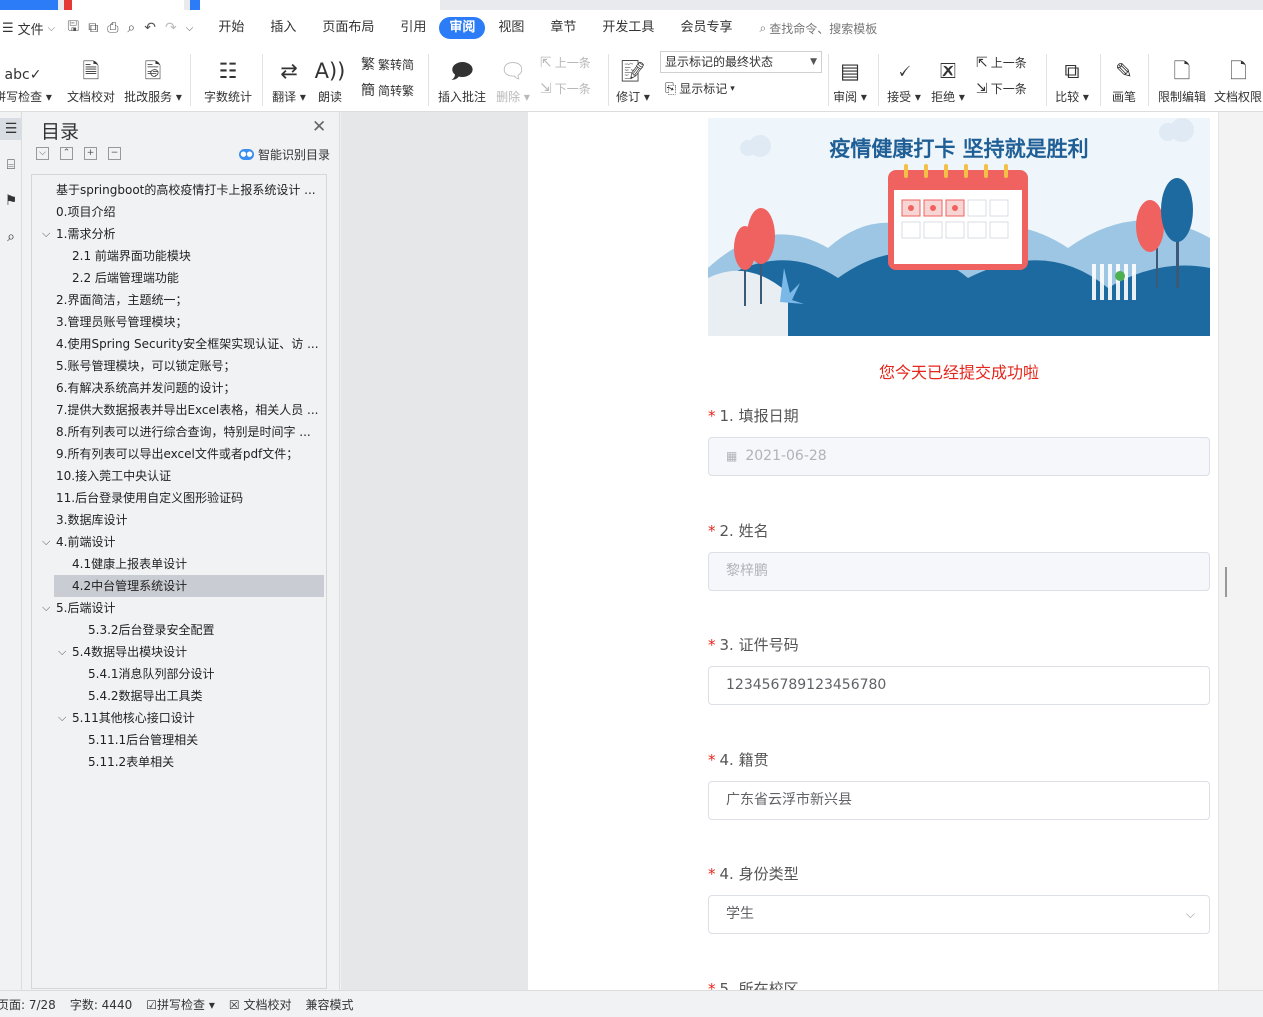 This screenshot has width=1263, height=1017. What do you see at coordinates (260, 1004) in the screenshot?
I see `doc-proof-status: ☒ 文档校对` at bounding box center [260, 1004].